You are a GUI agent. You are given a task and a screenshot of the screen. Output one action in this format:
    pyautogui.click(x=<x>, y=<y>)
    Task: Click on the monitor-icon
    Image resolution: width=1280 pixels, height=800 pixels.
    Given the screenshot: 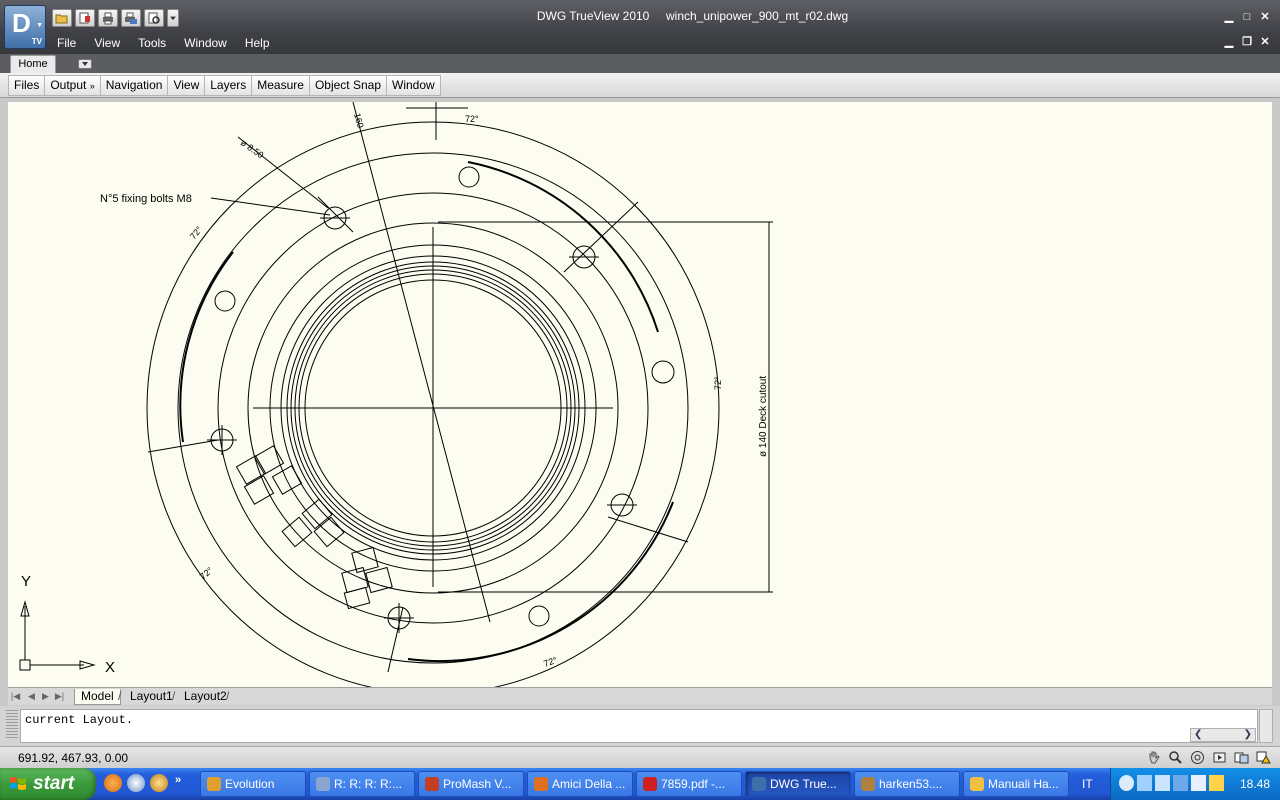 What is the action you would take?
    pyautogui.click(x=1198, y=783)
    